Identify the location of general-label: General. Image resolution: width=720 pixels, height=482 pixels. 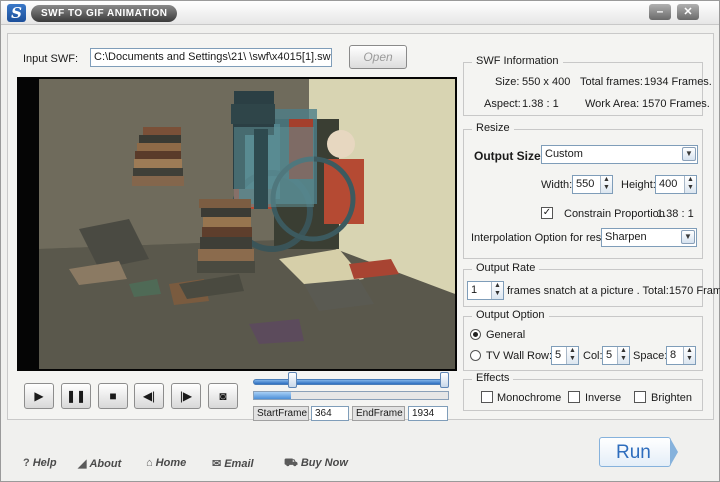
(506, 335).